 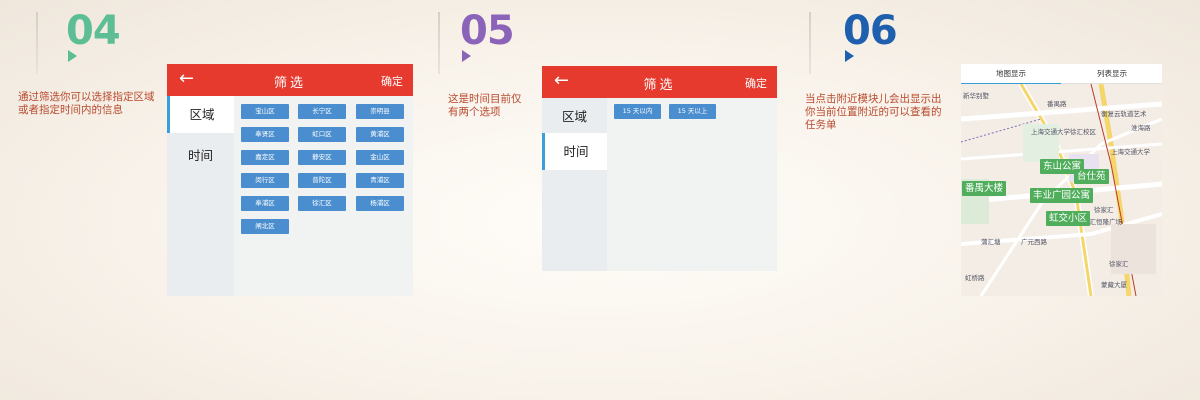 What do you see at coordinates (322, 180) in the screenshot?
I see `district-chip: 普陀区` at bounding box center [322, 180].